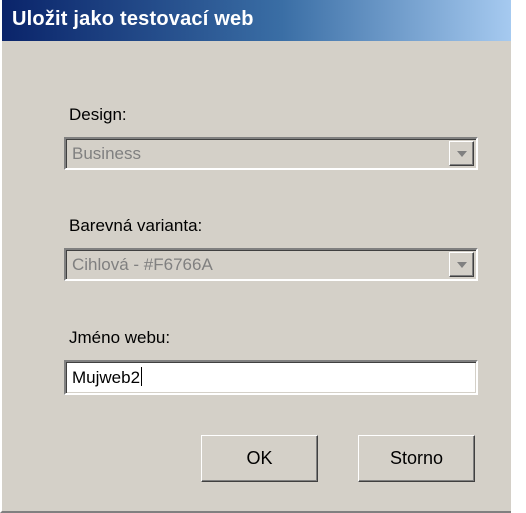 This screenshot has width=526, height=513. Describe the element at coordinates (256, 20) in the screenshot. I see `title-bar: Uložit jako testovací web` at that location.